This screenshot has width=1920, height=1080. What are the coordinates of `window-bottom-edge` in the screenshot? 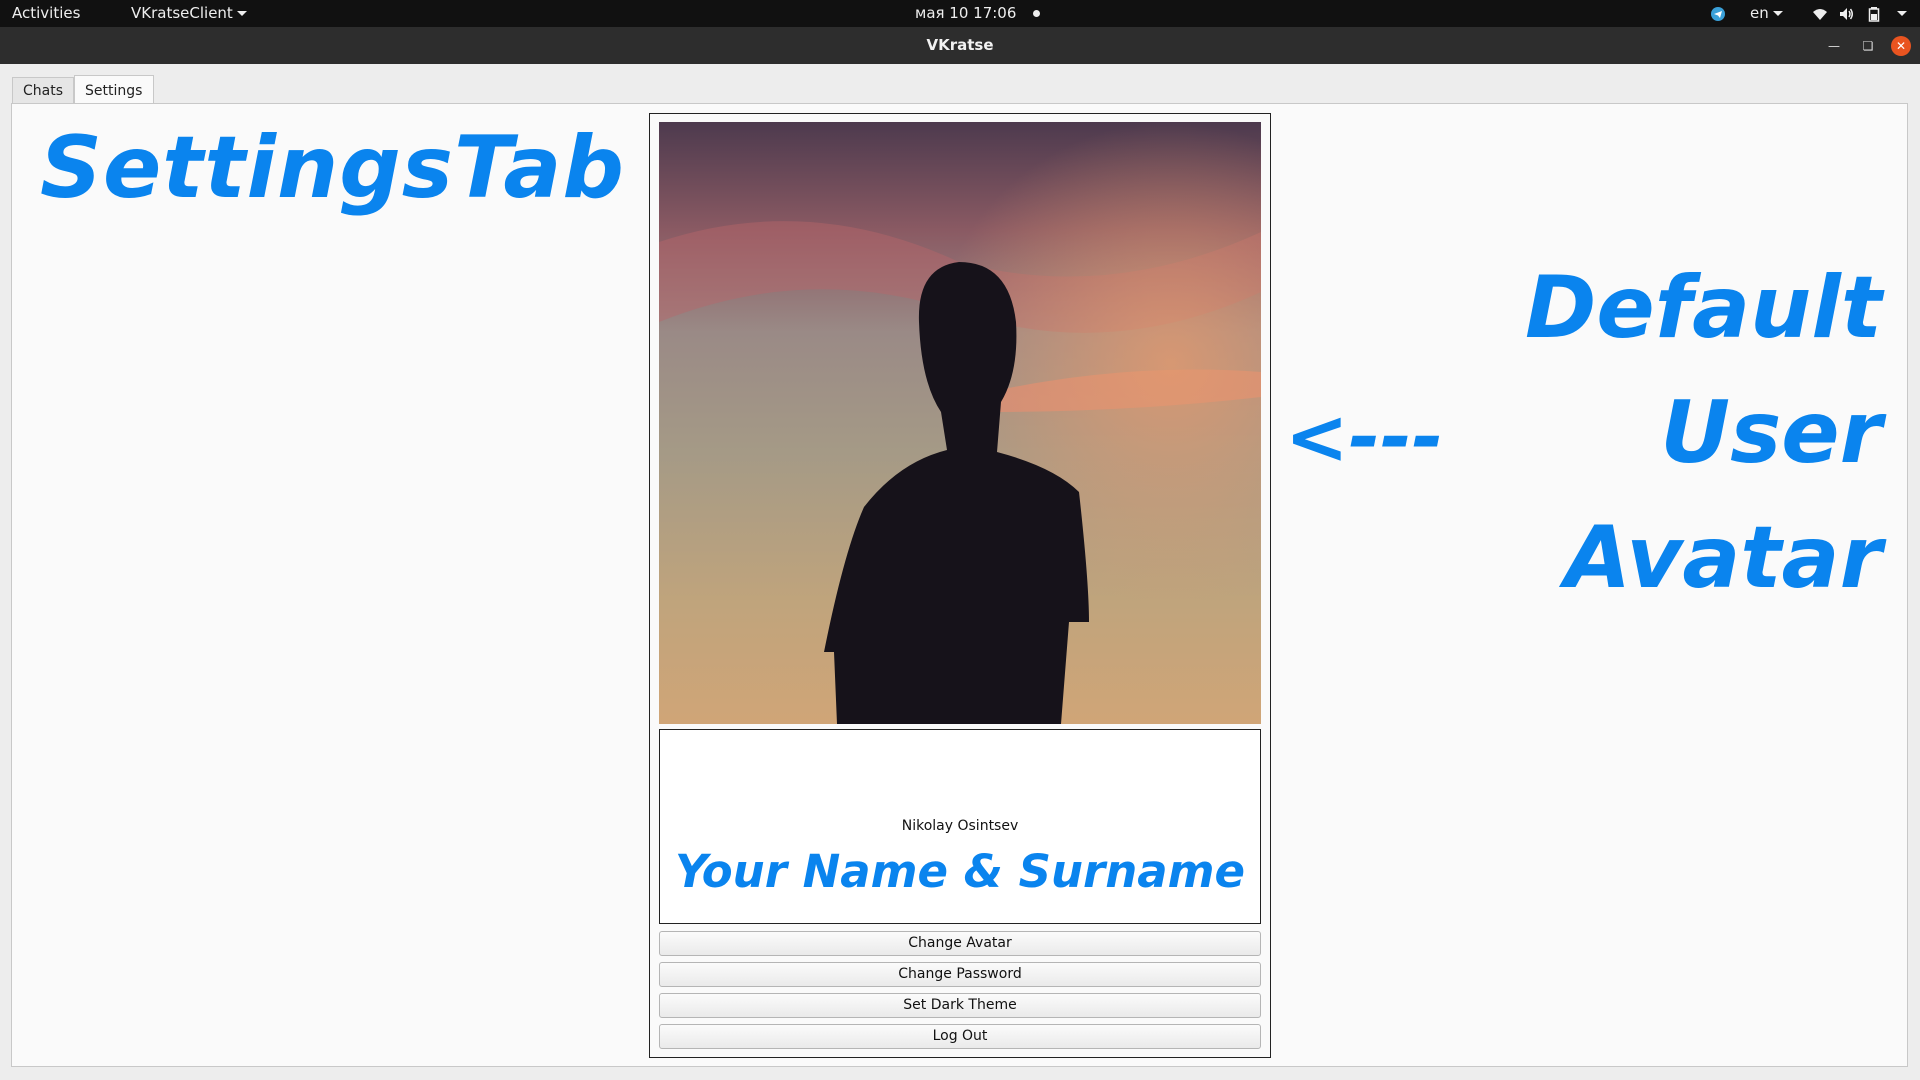 It's located at (960, 1073).